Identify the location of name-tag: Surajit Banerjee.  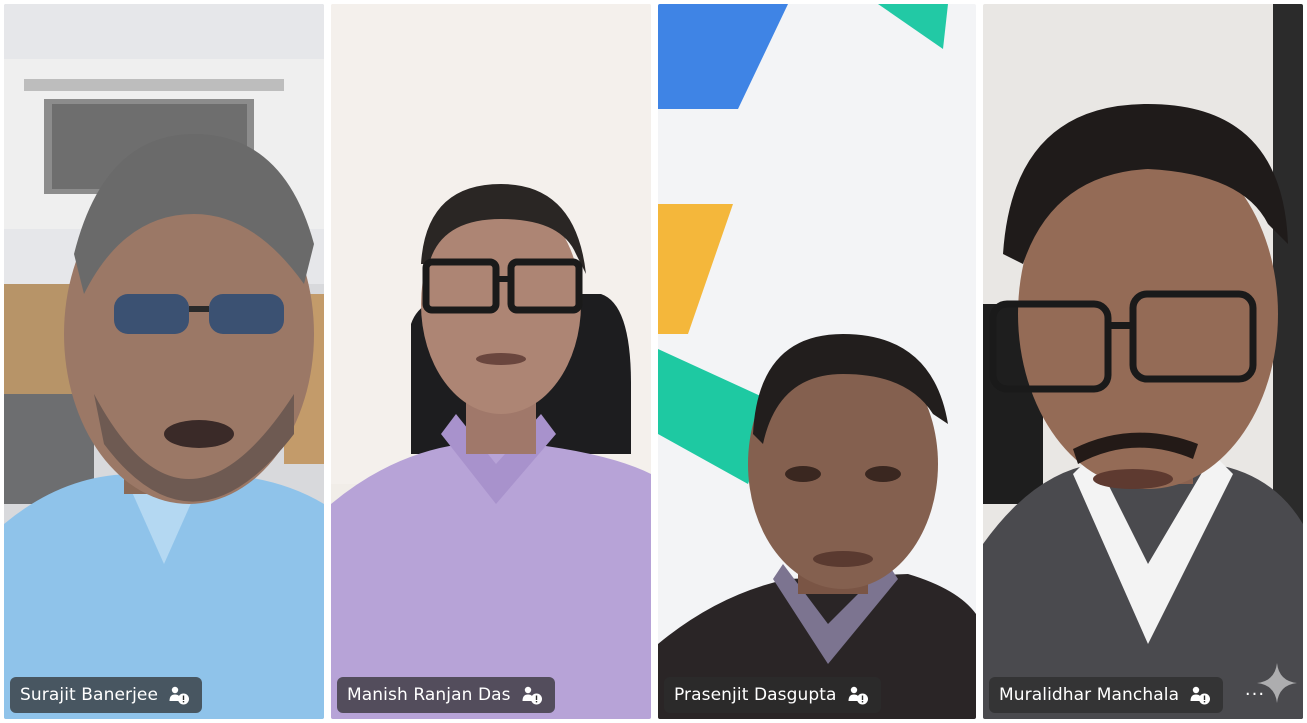
(106, 695).